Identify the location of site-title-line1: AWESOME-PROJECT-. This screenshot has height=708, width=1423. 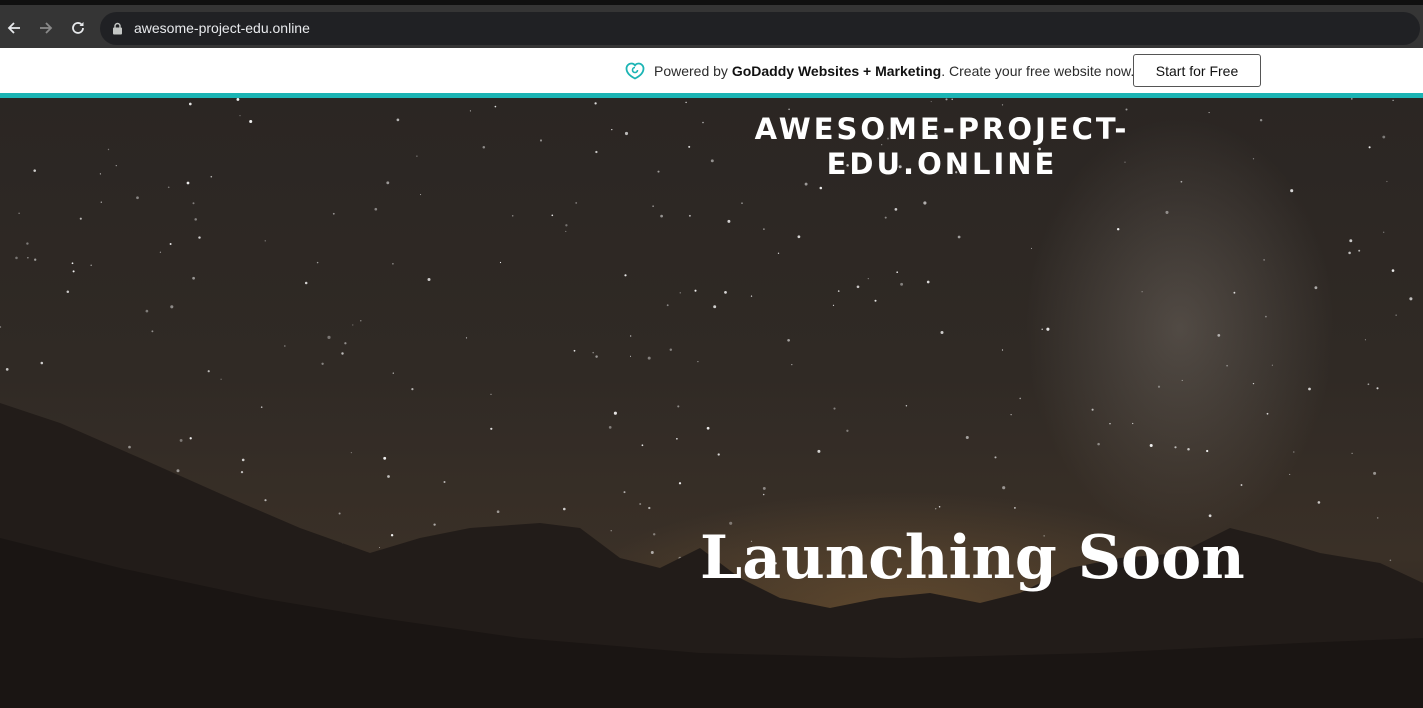
(942, 129).